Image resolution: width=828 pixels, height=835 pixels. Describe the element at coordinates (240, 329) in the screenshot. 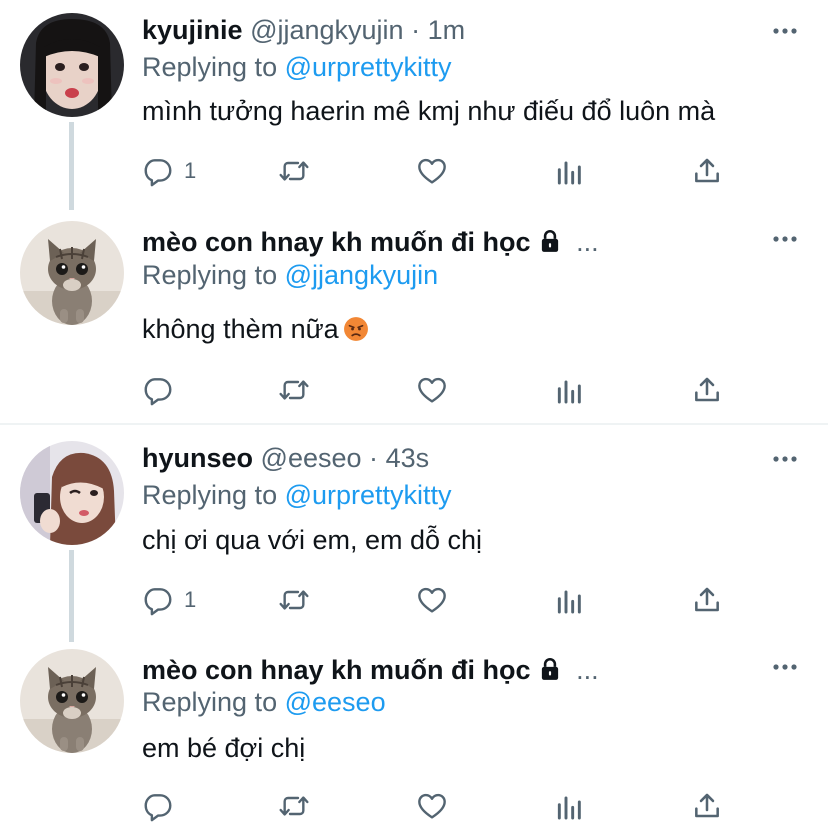

I see `tweet-text-content: không thèm nữa` at that location.